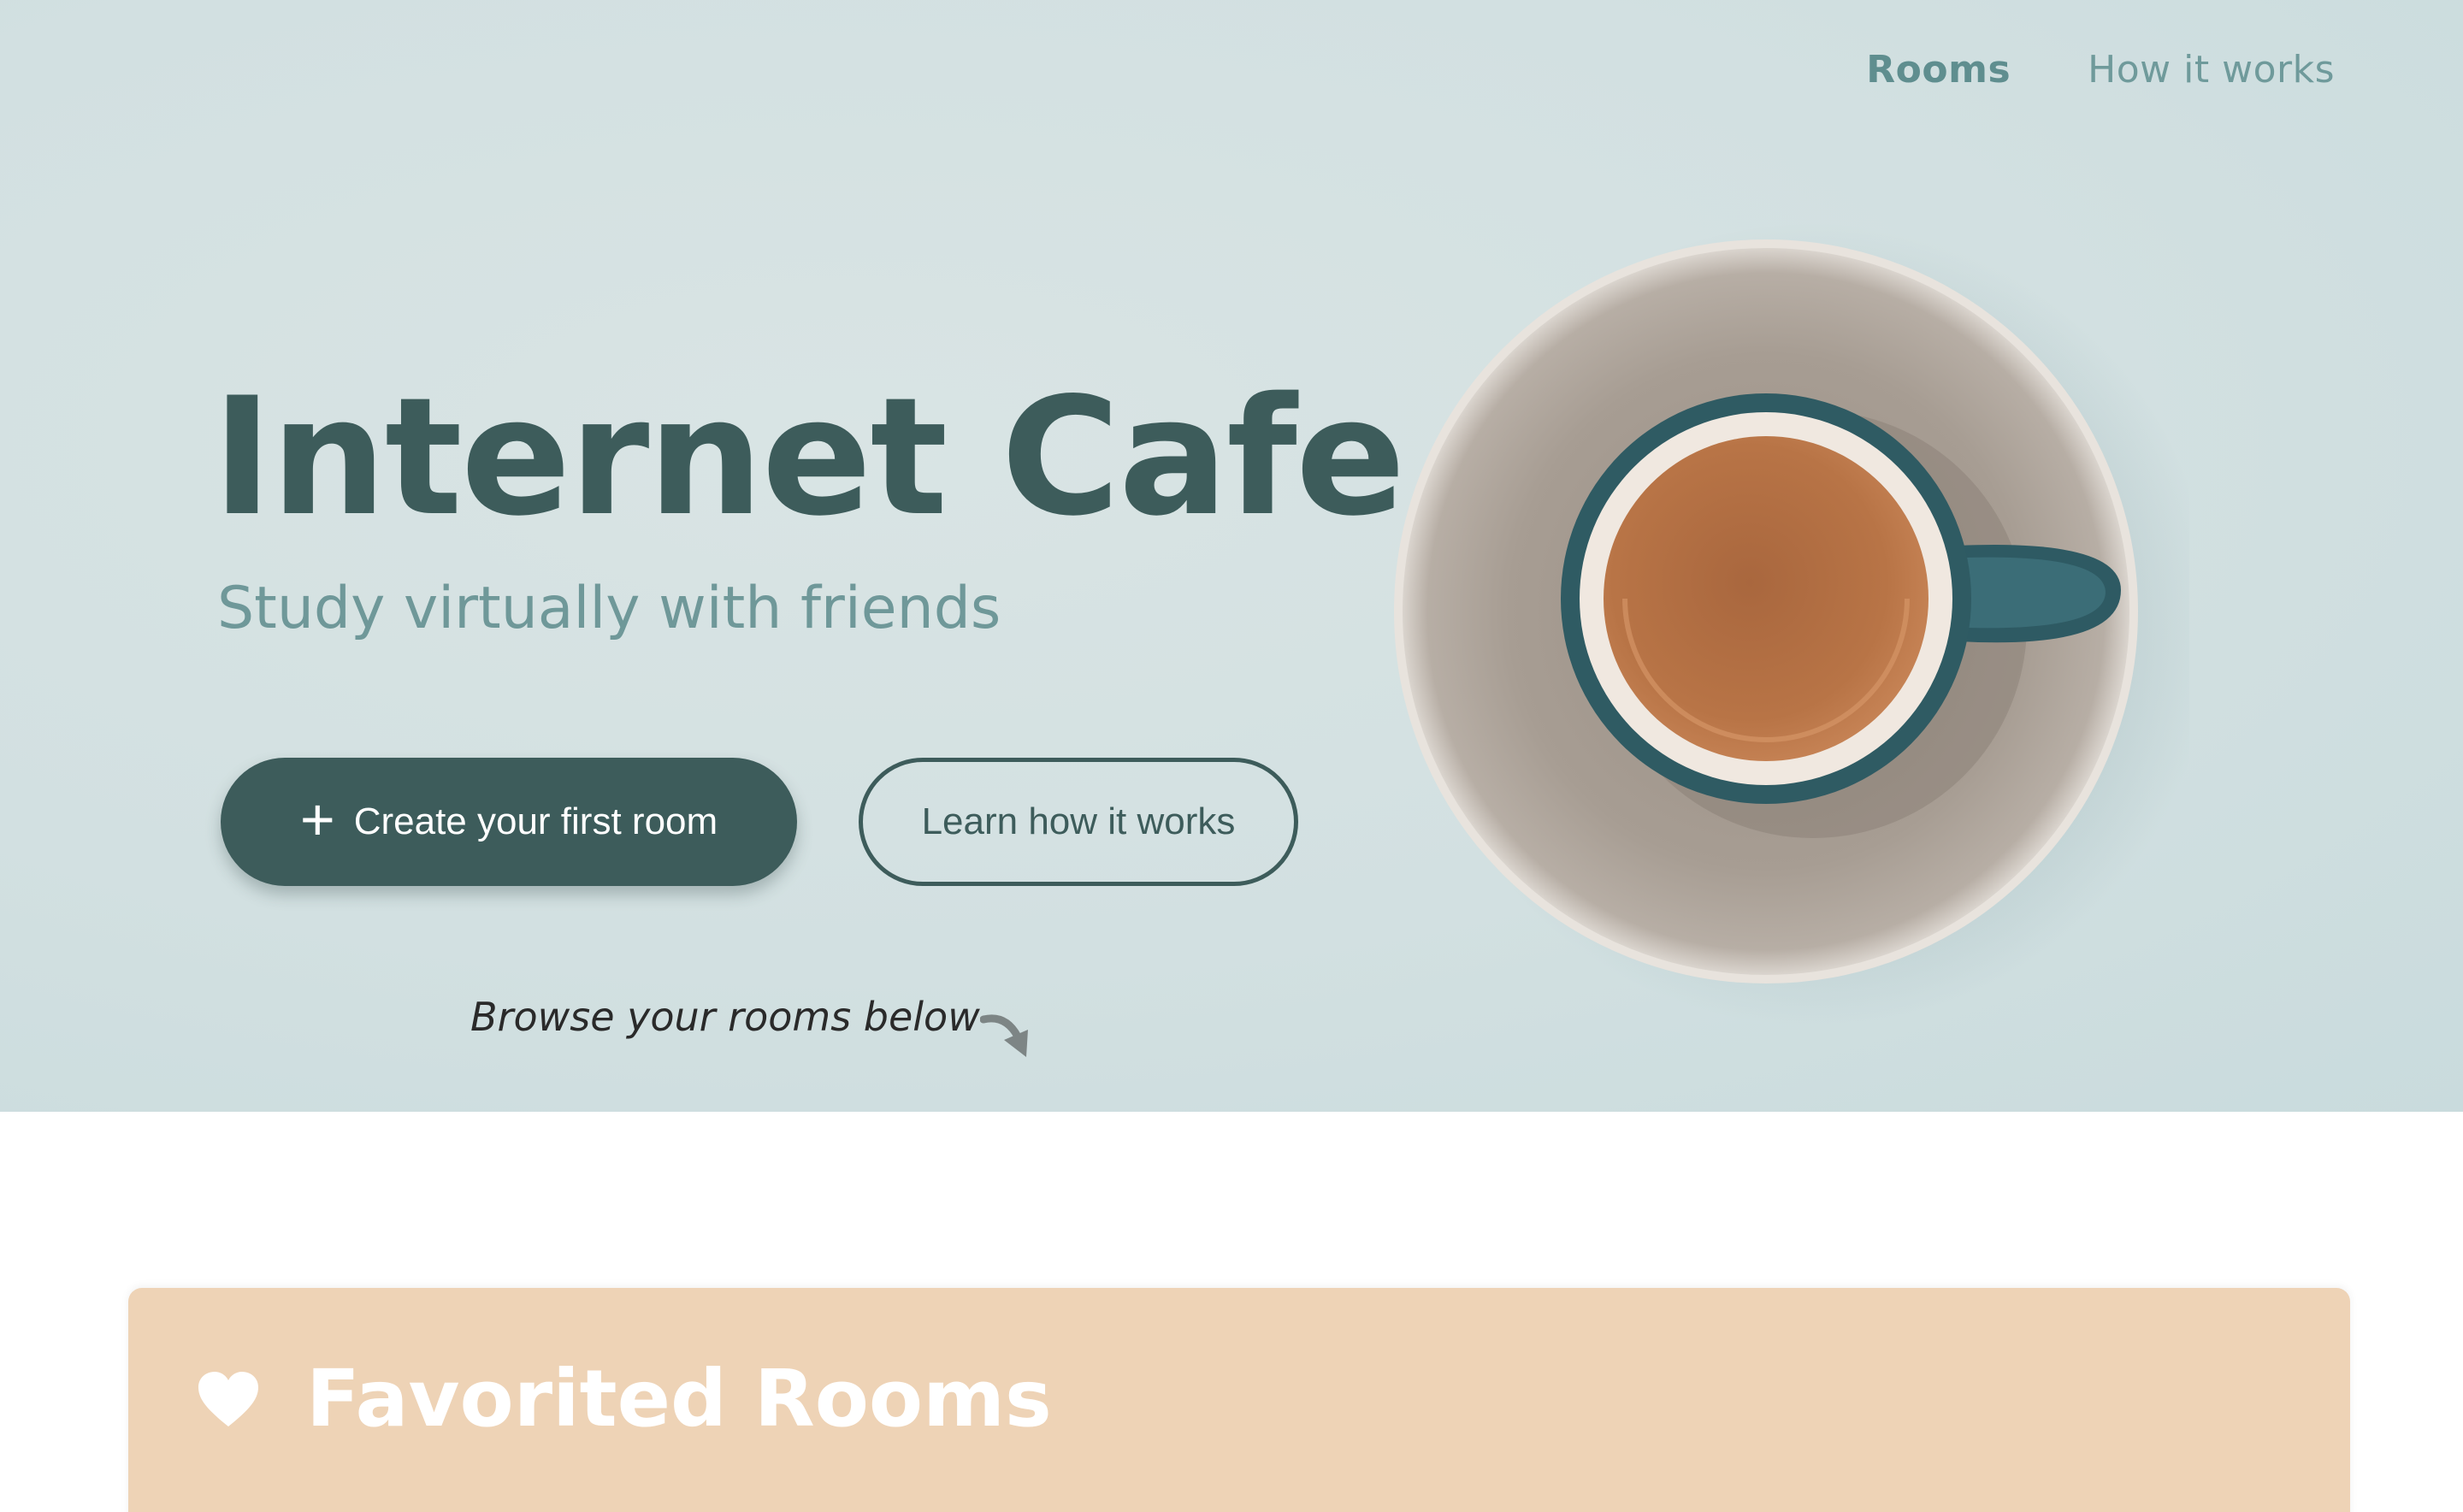 The width and height of the screenshot is (2463, 1512). What do you see at coordinates (535, 821) in the screenshot?
I see `create-room-label: Create your first room` at bounding box center [535, 821].